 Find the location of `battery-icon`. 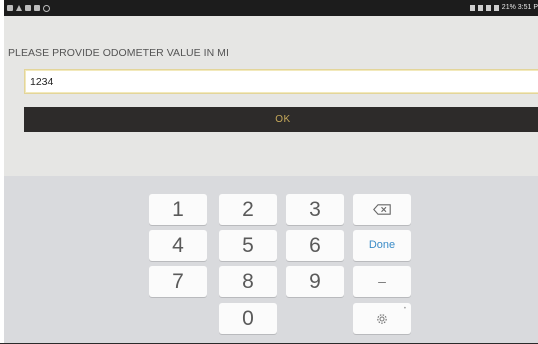

battery-icon is located at coordinates (496, 8).